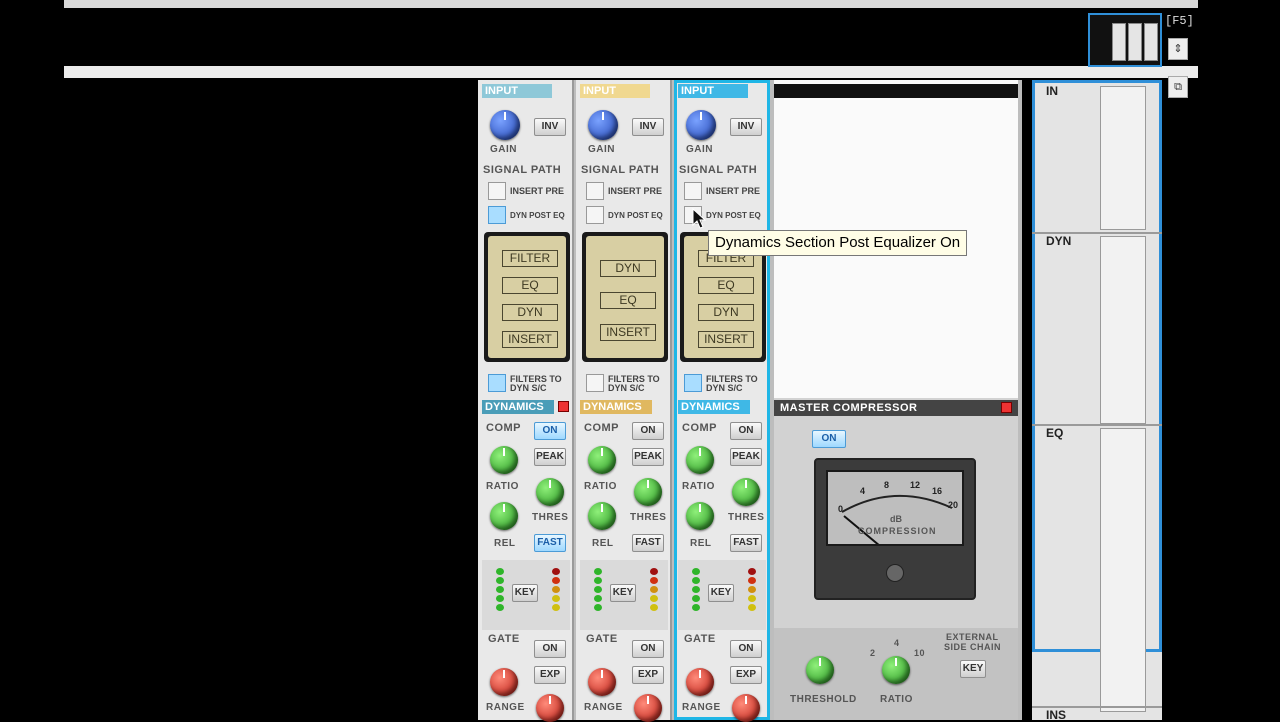 Image resolution: width=1280 pixels, height=722 pixels. I want to click on move-icon: ⇕, so click(1178, 49).